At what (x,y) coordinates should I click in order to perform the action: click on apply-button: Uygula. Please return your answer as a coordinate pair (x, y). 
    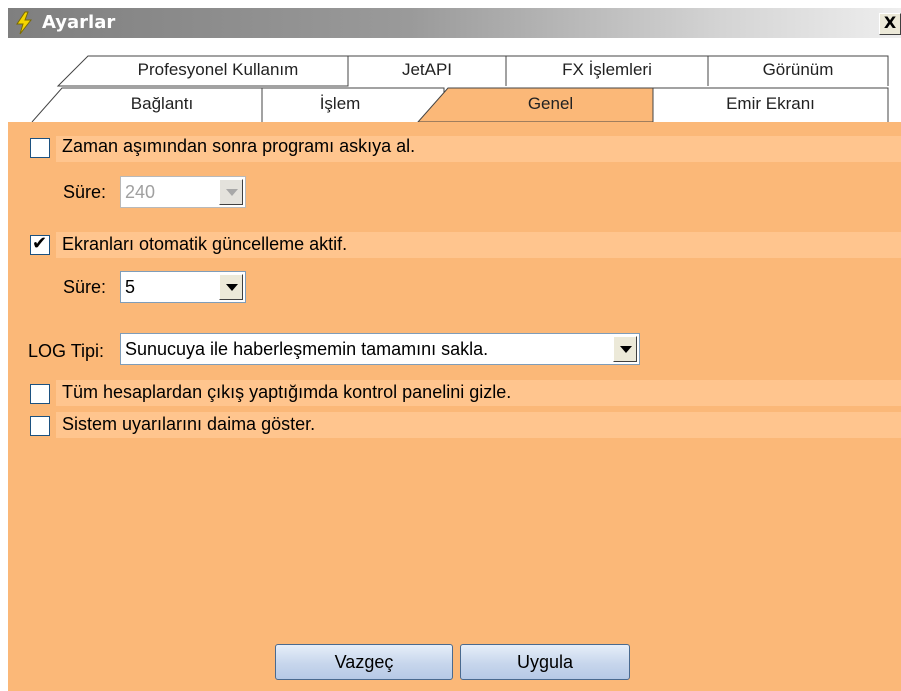
    Looking at the image, I should click on (545, 662).